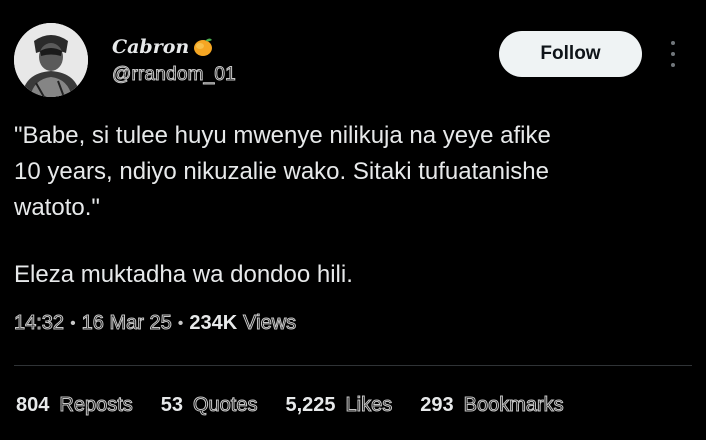 This screenshot has height=440, width=706. Describe the element at coordinates (38, 323) in the screenshot. I see `tweet-time: 14:32` at that location.